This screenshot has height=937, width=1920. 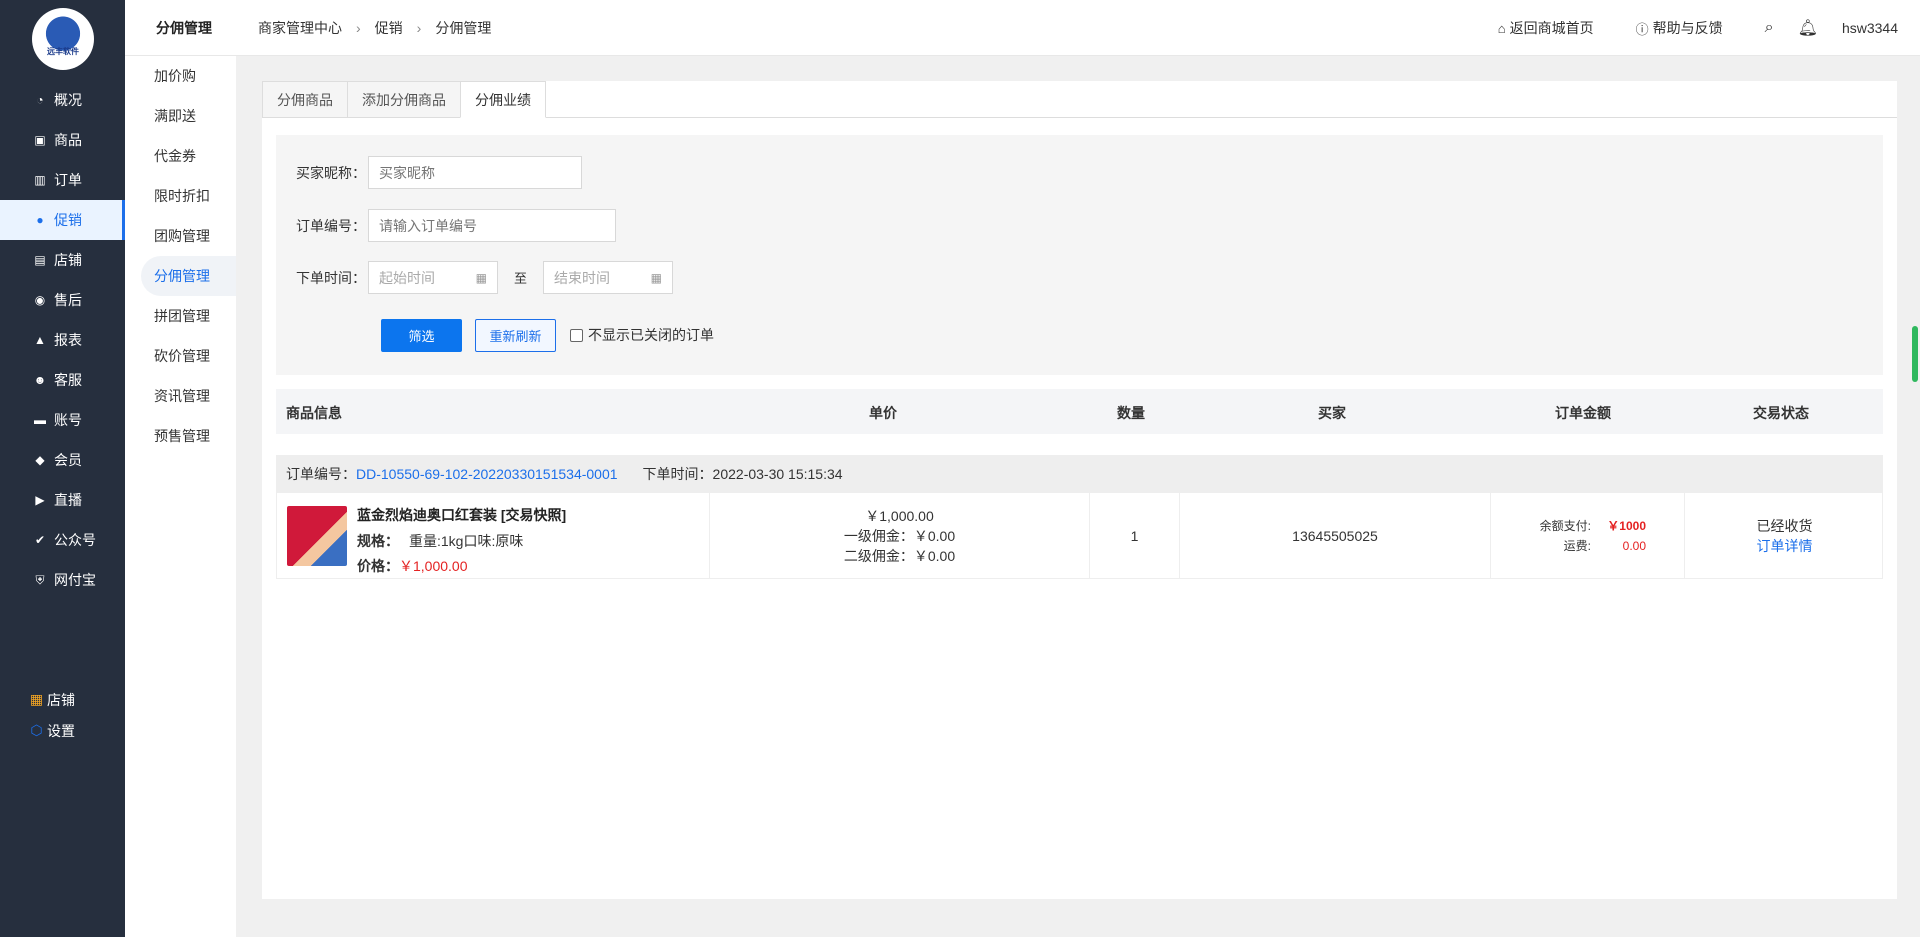 What do you see at coordinates (40, 300) in the screenshot?
I see `aftersale-icon: ◉` at bounding box center [40, 300].